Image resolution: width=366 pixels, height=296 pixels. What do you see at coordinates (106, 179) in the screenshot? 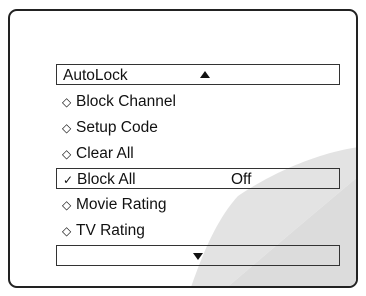
I see `menu-item-label: Block All` at bounding box center [106, 179].